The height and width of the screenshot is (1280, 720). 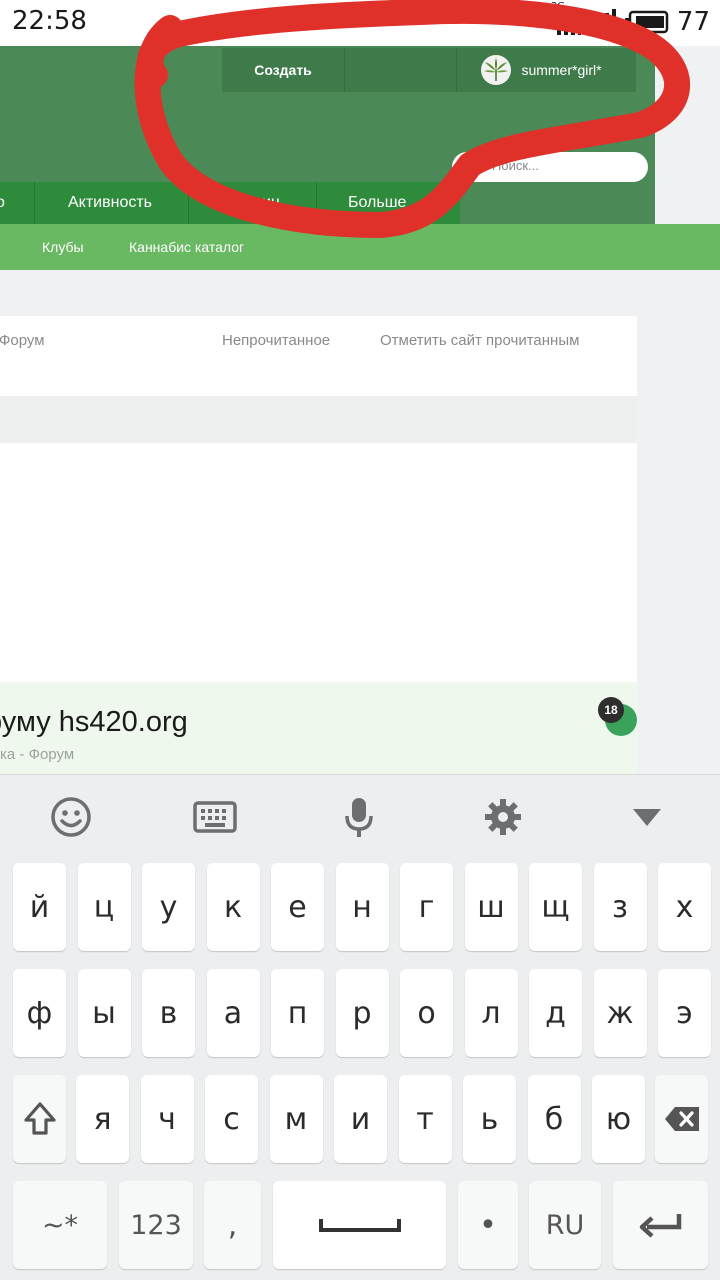 I want to click on key-ш: ш, so click(x=491, y=907).